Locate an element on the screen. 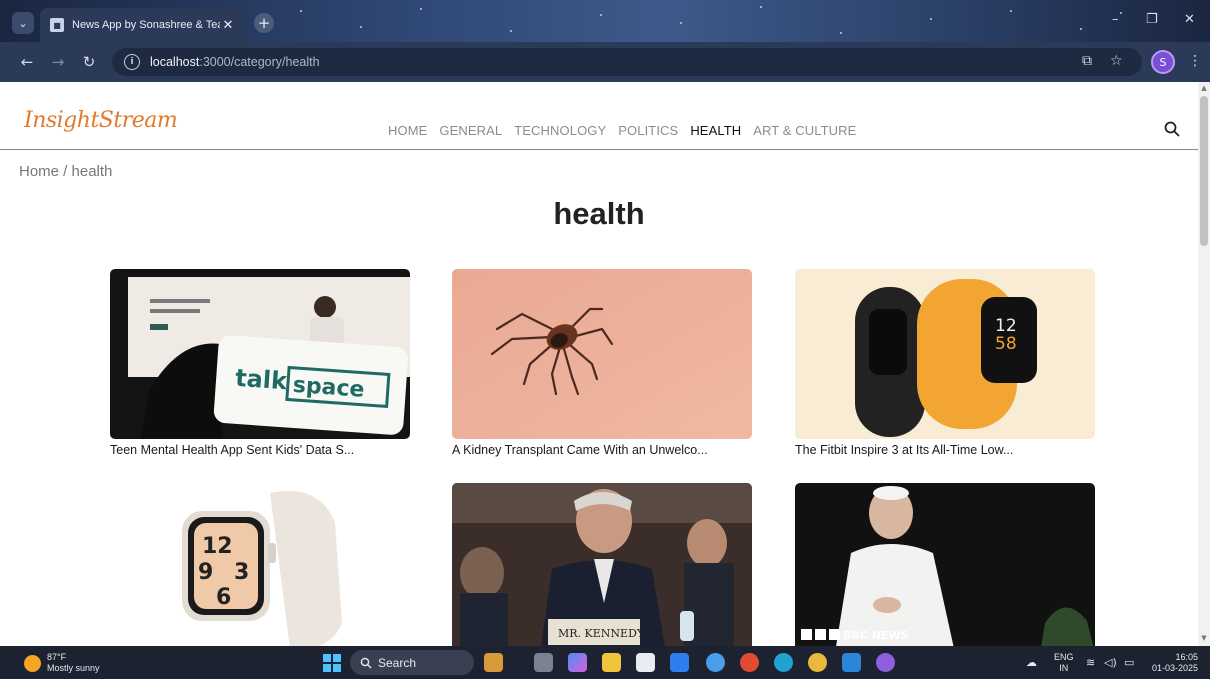  article-card: 12 9 3 6 is located at coordinates (260, 564).